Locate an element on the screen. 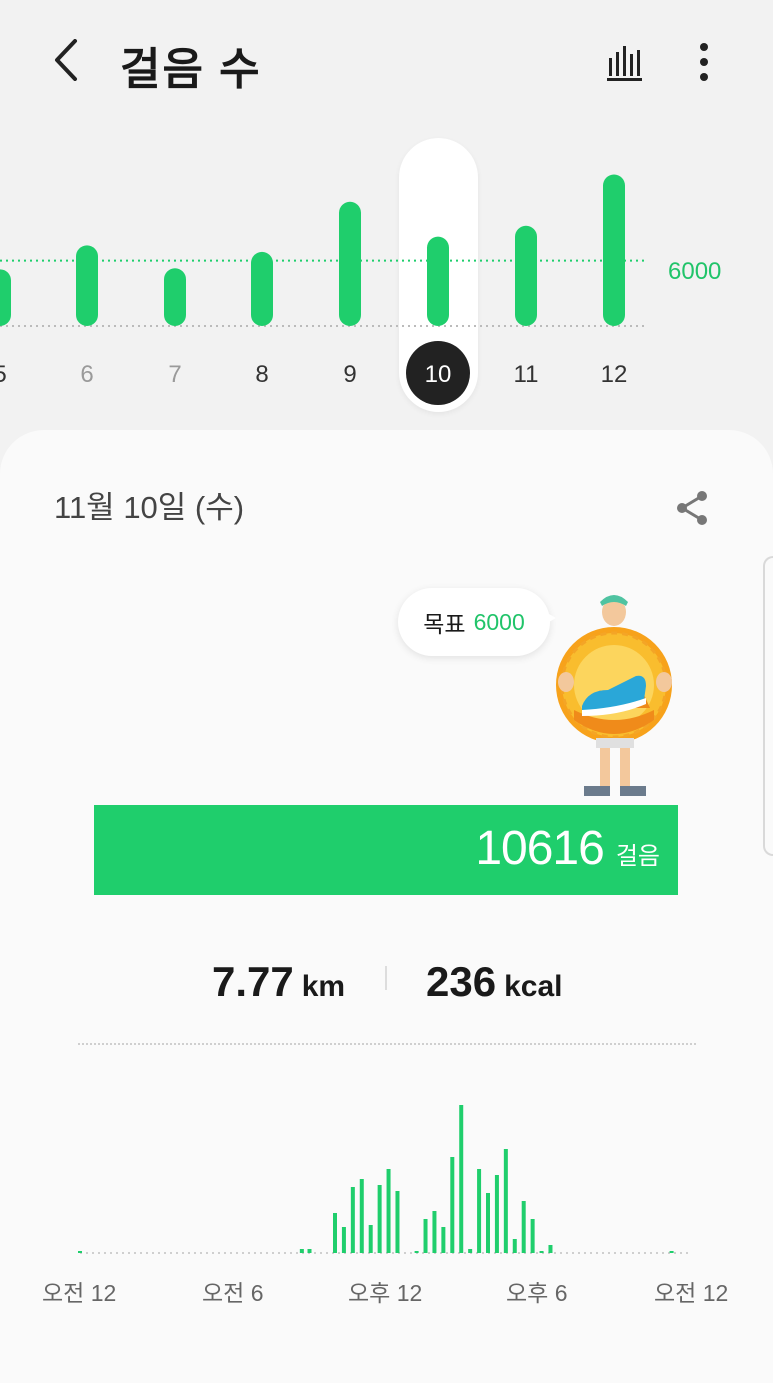 This screenshot has width=773, height=1383. edge-panel-handle is located at coordinates (768, 706).